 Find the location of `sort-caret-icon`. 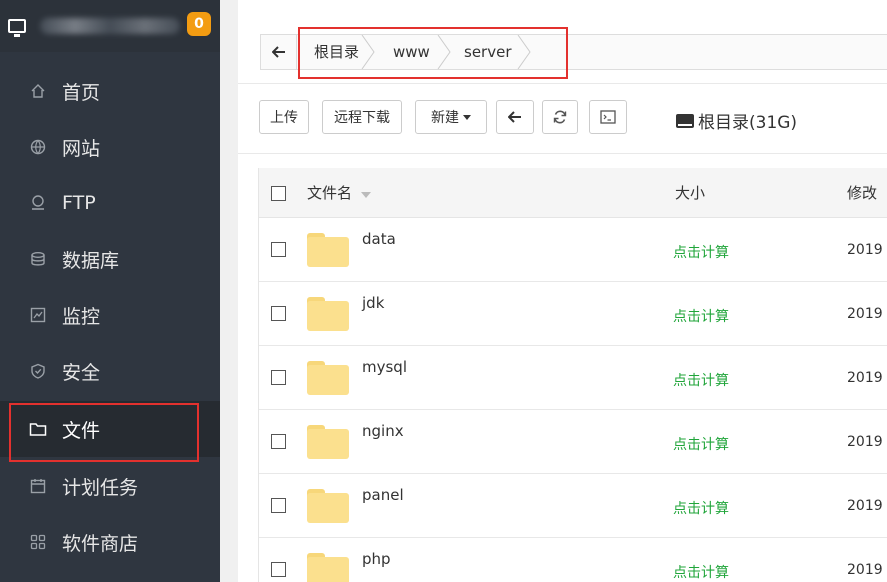

sort-caret-icon is located at coordinates (365, 195).